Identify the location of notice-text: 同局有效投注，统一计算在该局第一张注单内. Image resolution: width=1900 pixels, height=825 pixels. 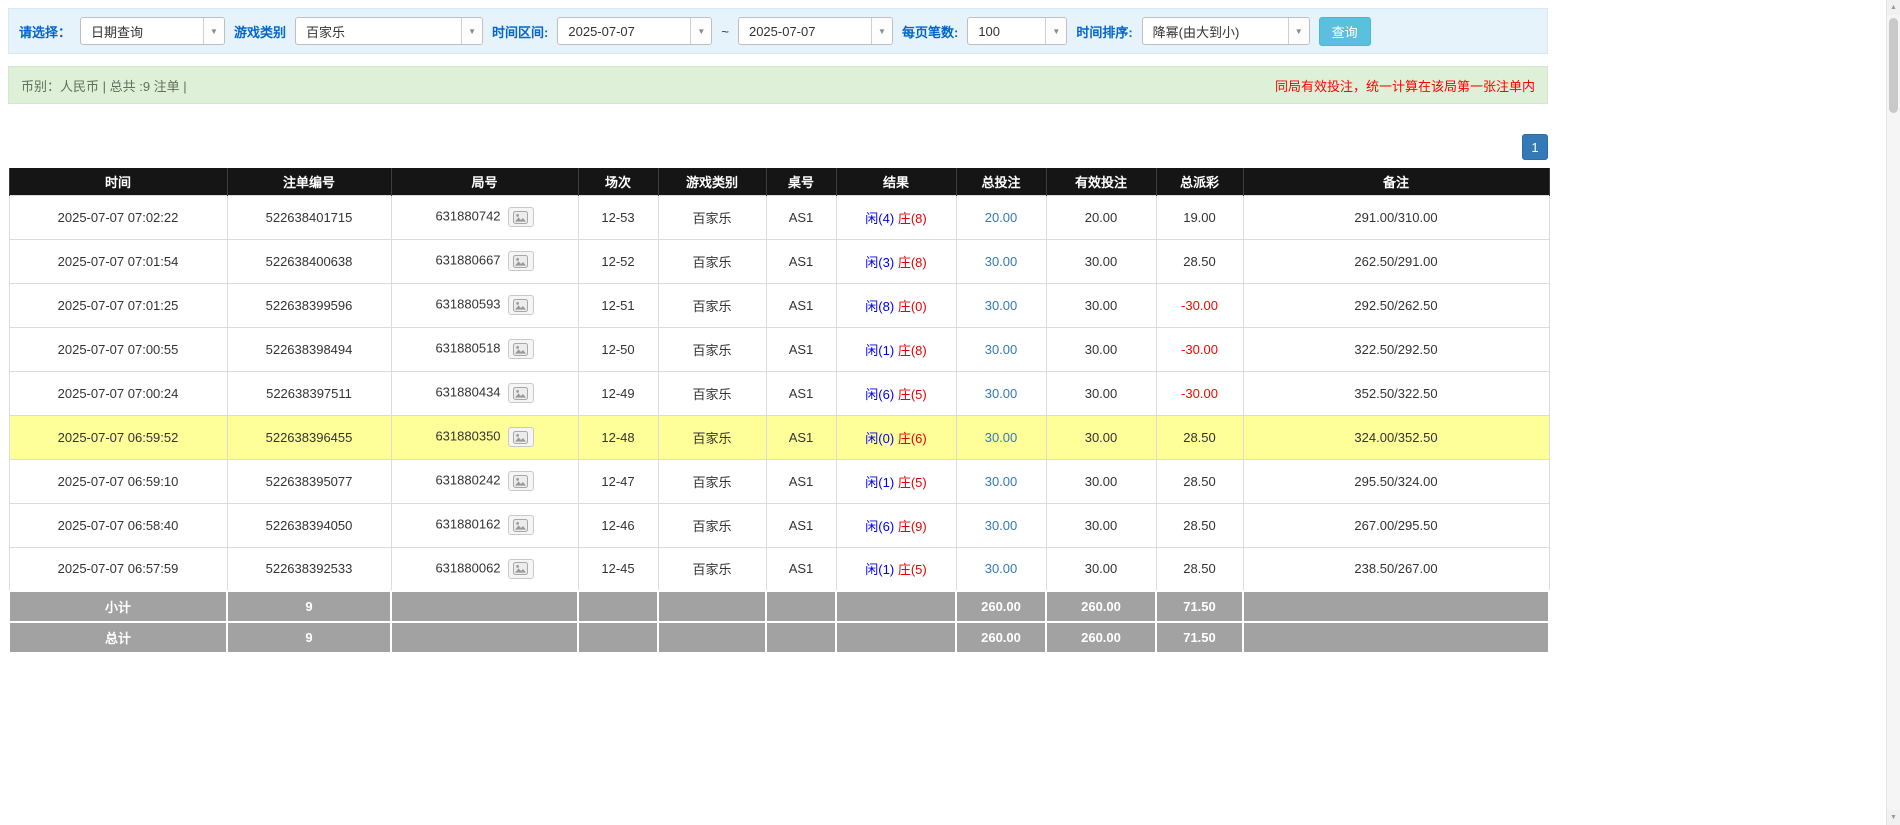
(1404, 86).